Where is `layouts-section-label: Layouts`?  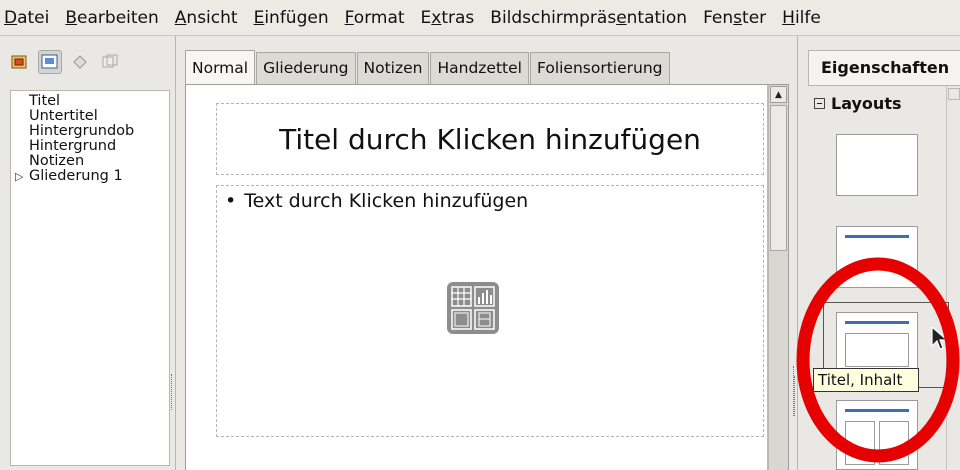
layouts-section-label: Layouts is located at coordinates (866, 103).